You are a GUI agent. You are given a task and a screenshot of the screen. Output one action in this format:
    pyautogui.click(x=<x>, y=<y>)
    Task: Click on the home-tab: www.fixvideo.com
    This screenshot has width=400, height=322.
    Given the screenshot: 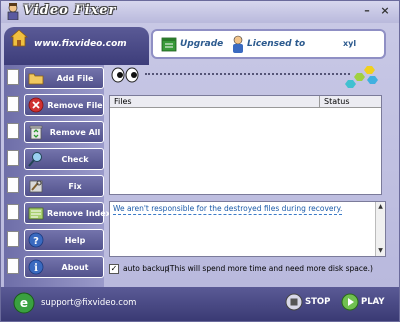 What is the action you would take?
    pyautogui.click(x=76, y=46)
    